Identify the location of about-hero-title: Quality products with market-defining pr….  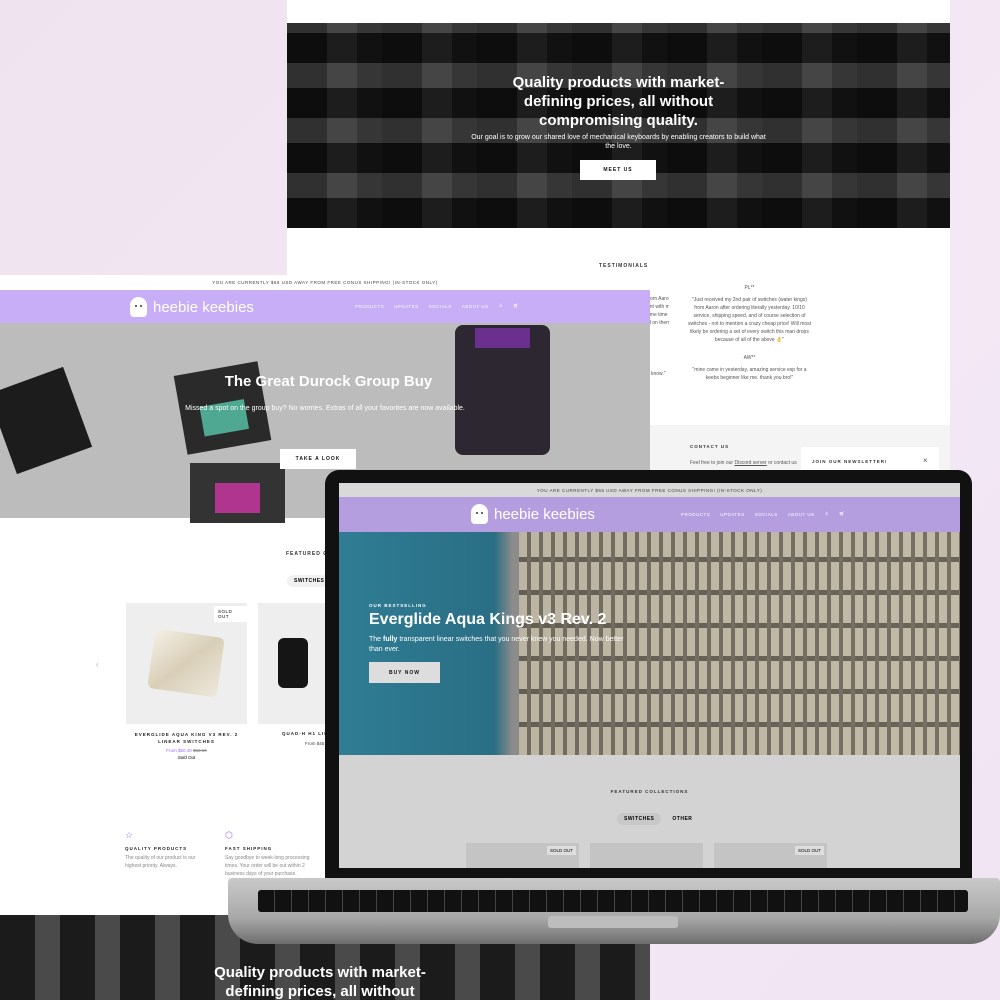
(618, 101).